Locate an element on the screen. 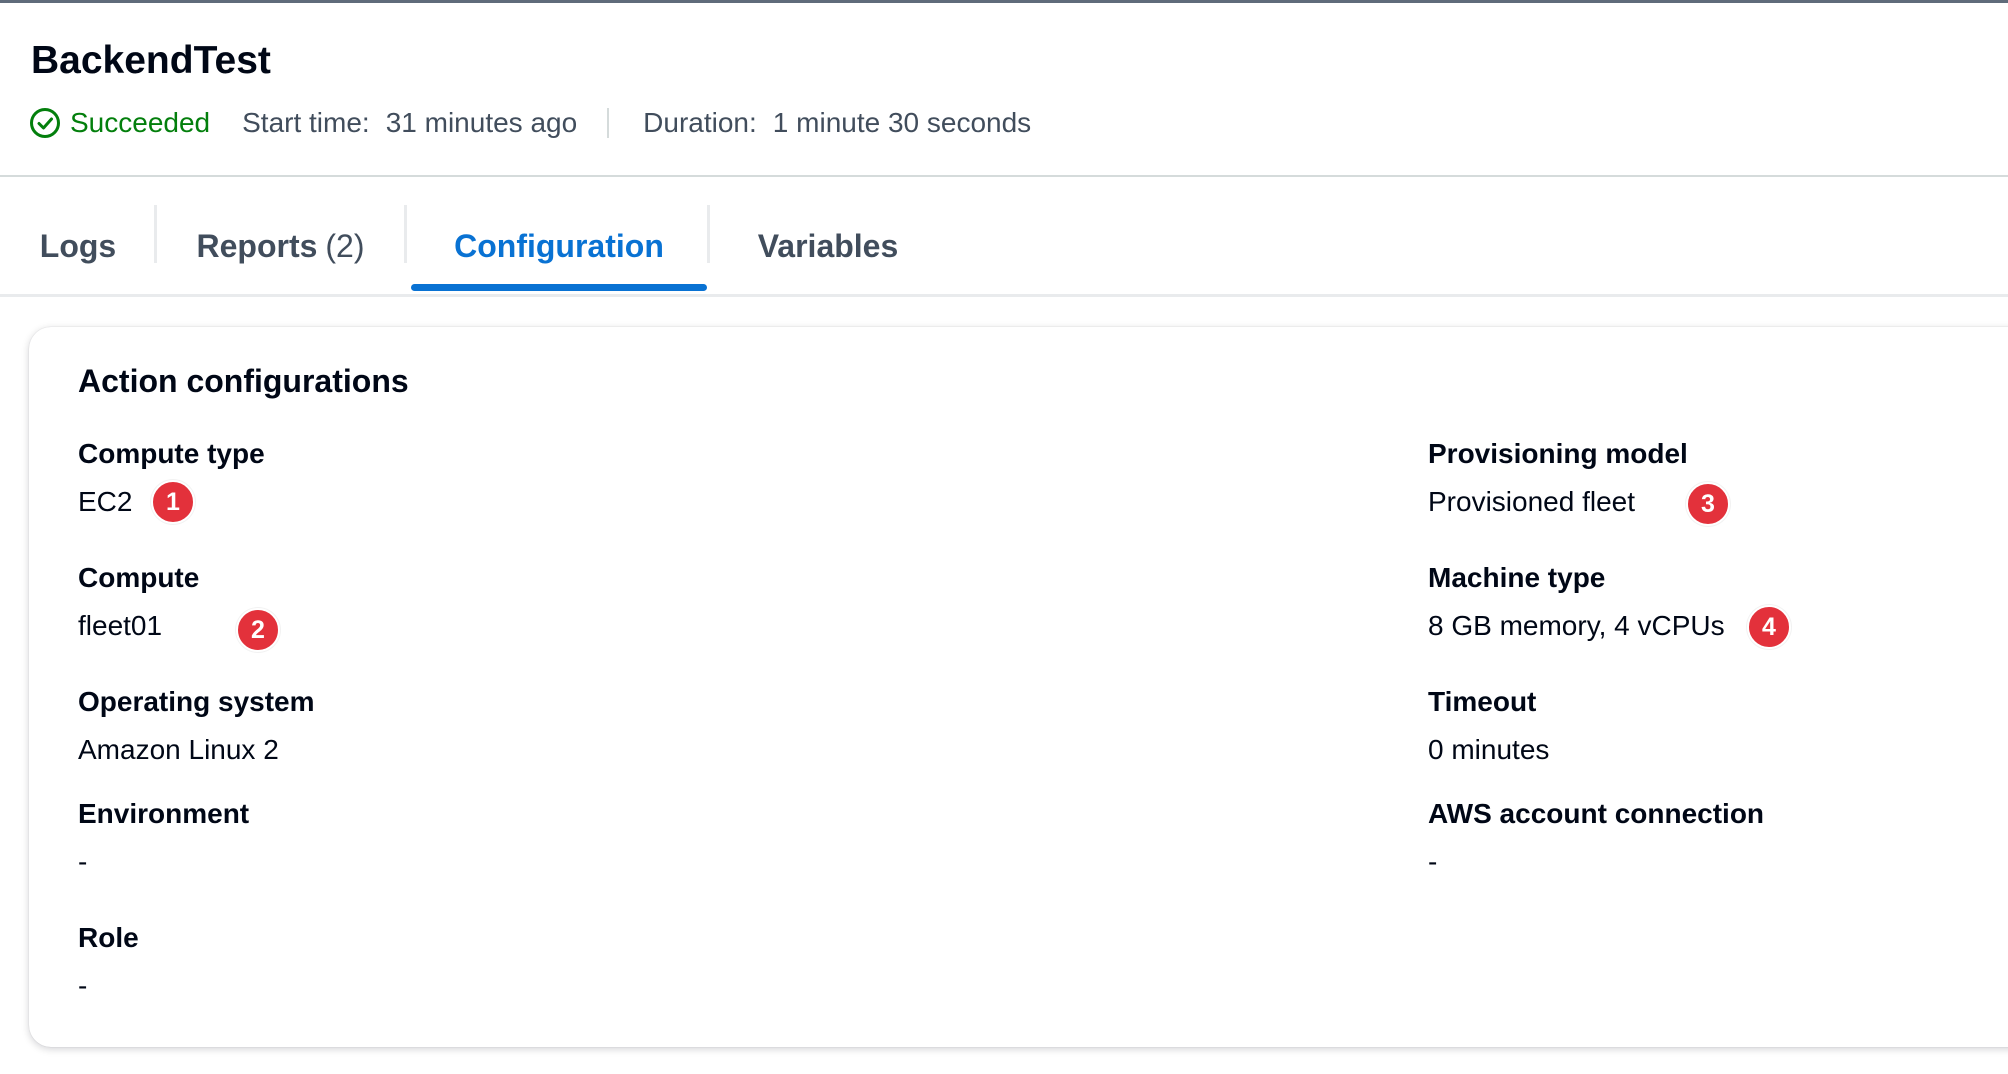 This screenshot has width=2008, height=1074. tab-variables-label: Variables is located at coordinates (828, 245).